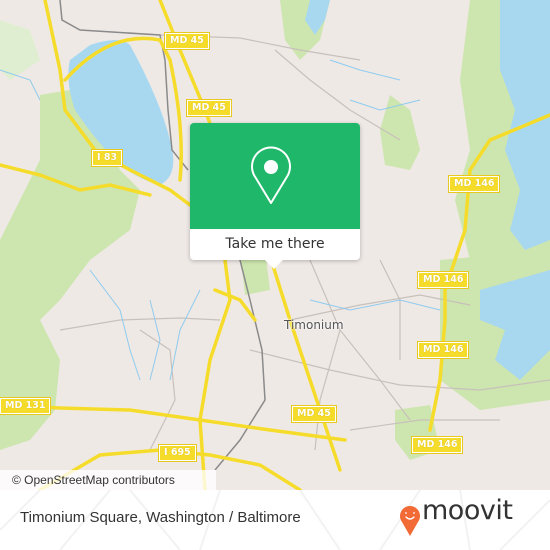 The width and height of the screenshot is (550, 550). I want to click on popup-header, so click(275, 176).